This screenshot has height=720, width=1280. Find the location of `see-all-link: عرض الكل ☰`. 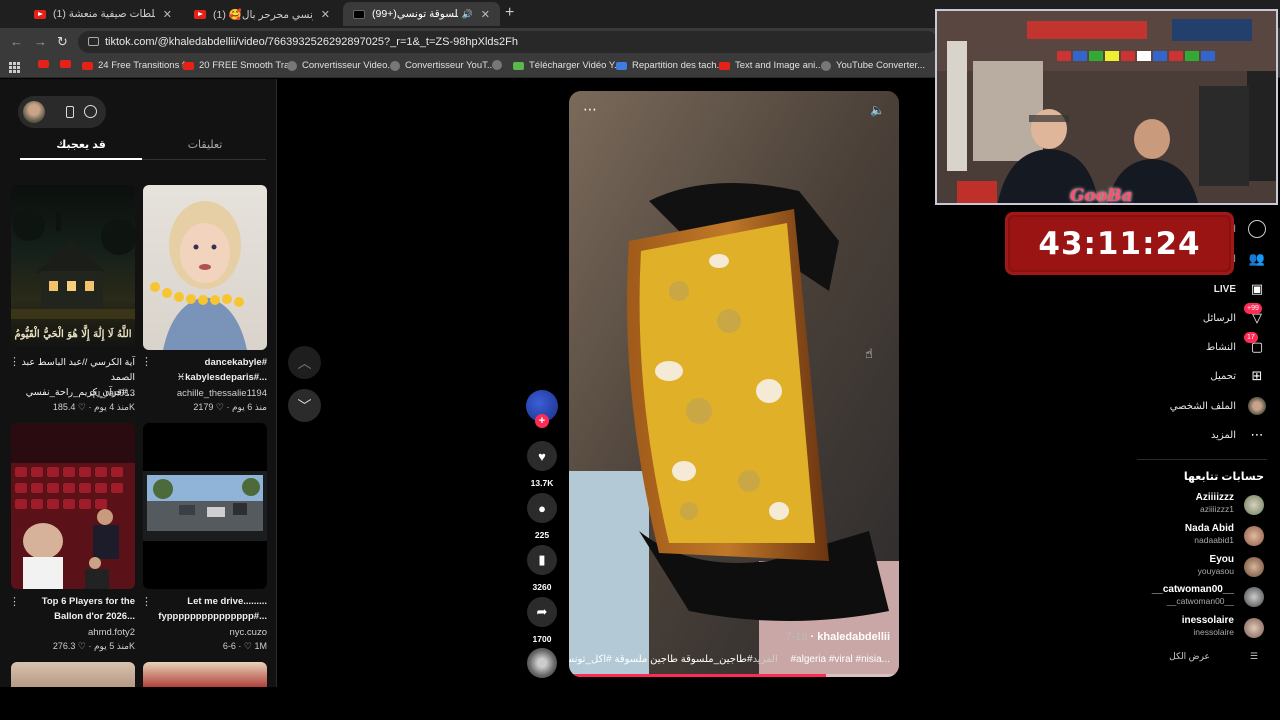

see-all-link: عرض الكل ☰ is located at coordinates (1213, 656).